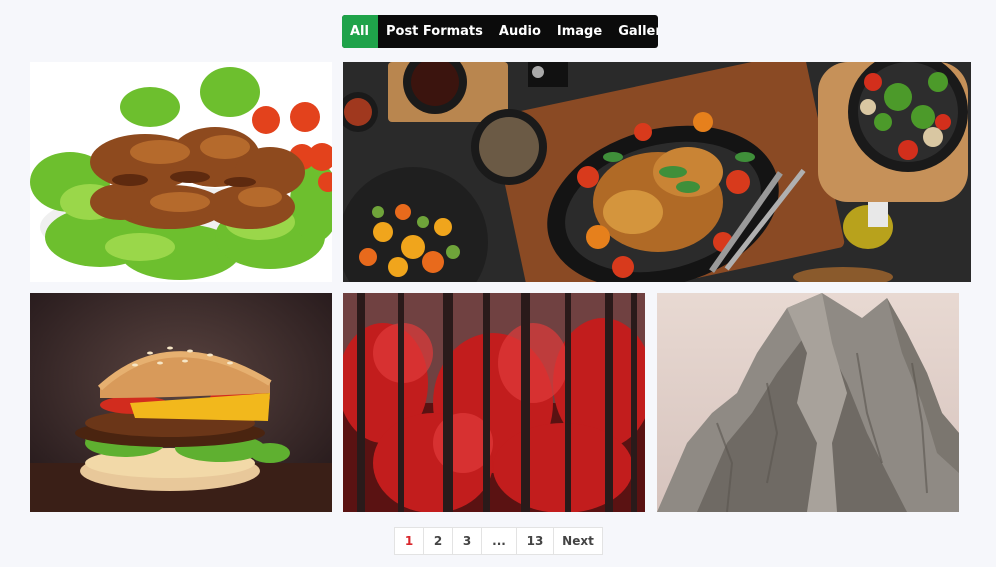  I want to click on filter-tab-all: All, so click(360, 31).